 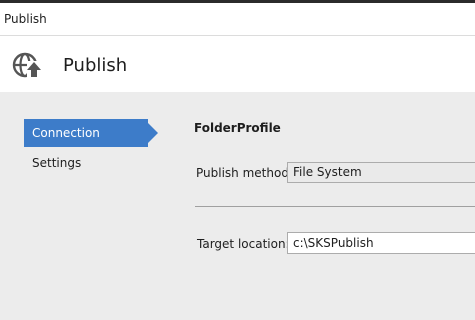 What do you see at coordinates (25, 19) in the screenshot?
I see `window-title: Publish` at bounding box center [25, 19].